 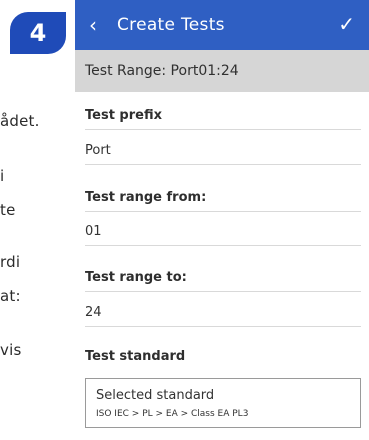 I want to click on test-range-to-label: Test range to:, so click(x=136, y=277).